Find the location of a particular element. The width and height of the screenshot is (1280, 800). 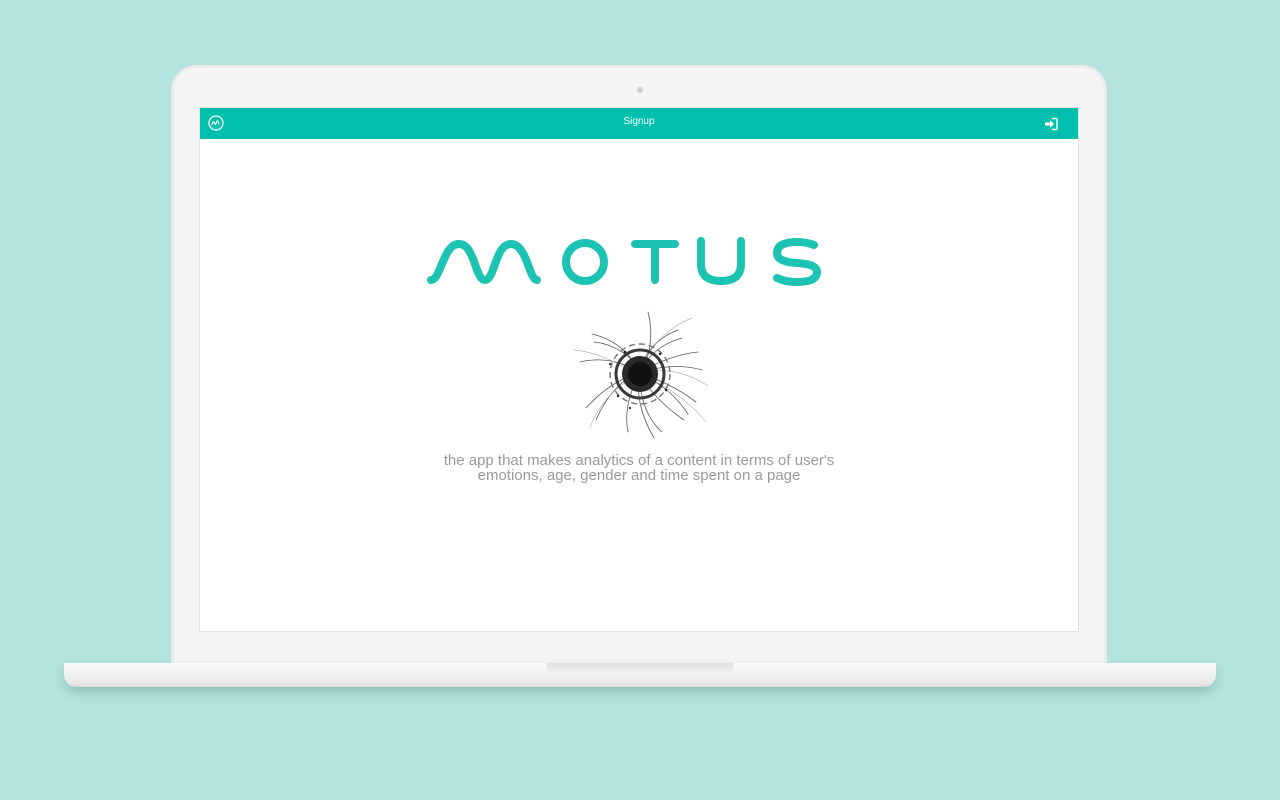

swirl-illustration is located at coordinates (641, 375).